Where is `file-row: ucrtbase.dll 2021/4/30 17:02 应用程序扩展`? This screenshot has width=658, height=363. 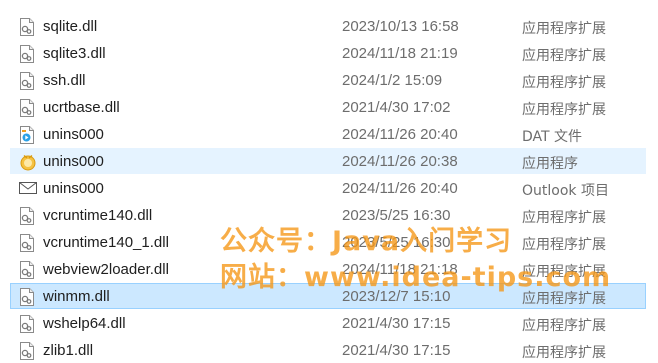 file-row: ucrtbase.dll 2021/4/30 17:02 应用程序扩展 is located at coordinates (328, 107).